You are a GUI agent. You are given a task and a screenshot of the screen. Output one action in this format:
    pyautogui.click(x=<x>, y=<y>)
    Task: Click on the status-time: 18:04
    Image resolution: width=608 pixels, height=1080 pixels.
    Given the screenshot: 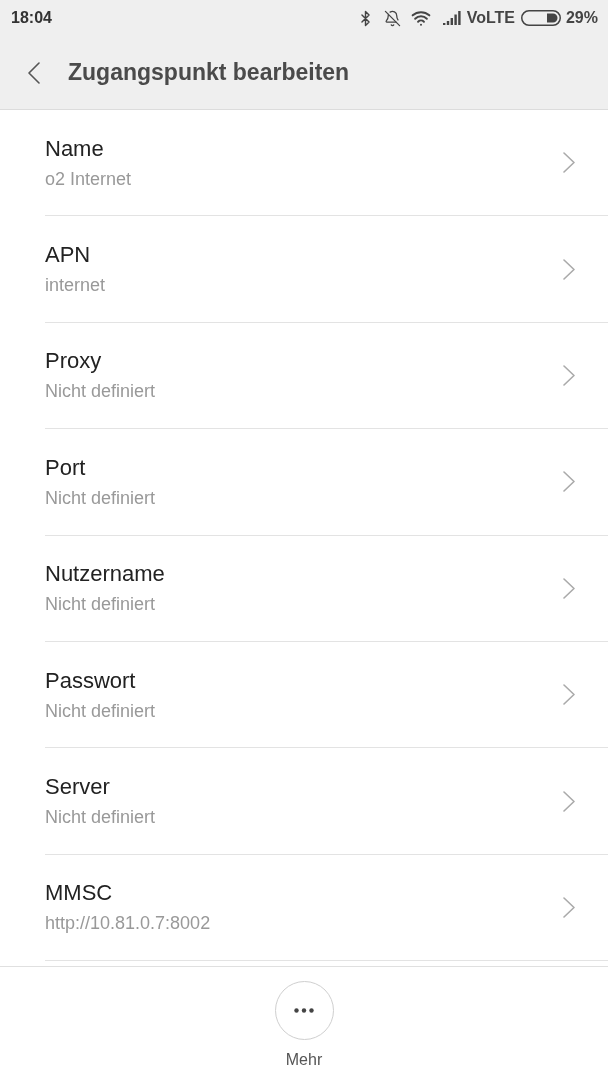 What is the action you would take?
    pyautogui.click(x=31, y=18)
    